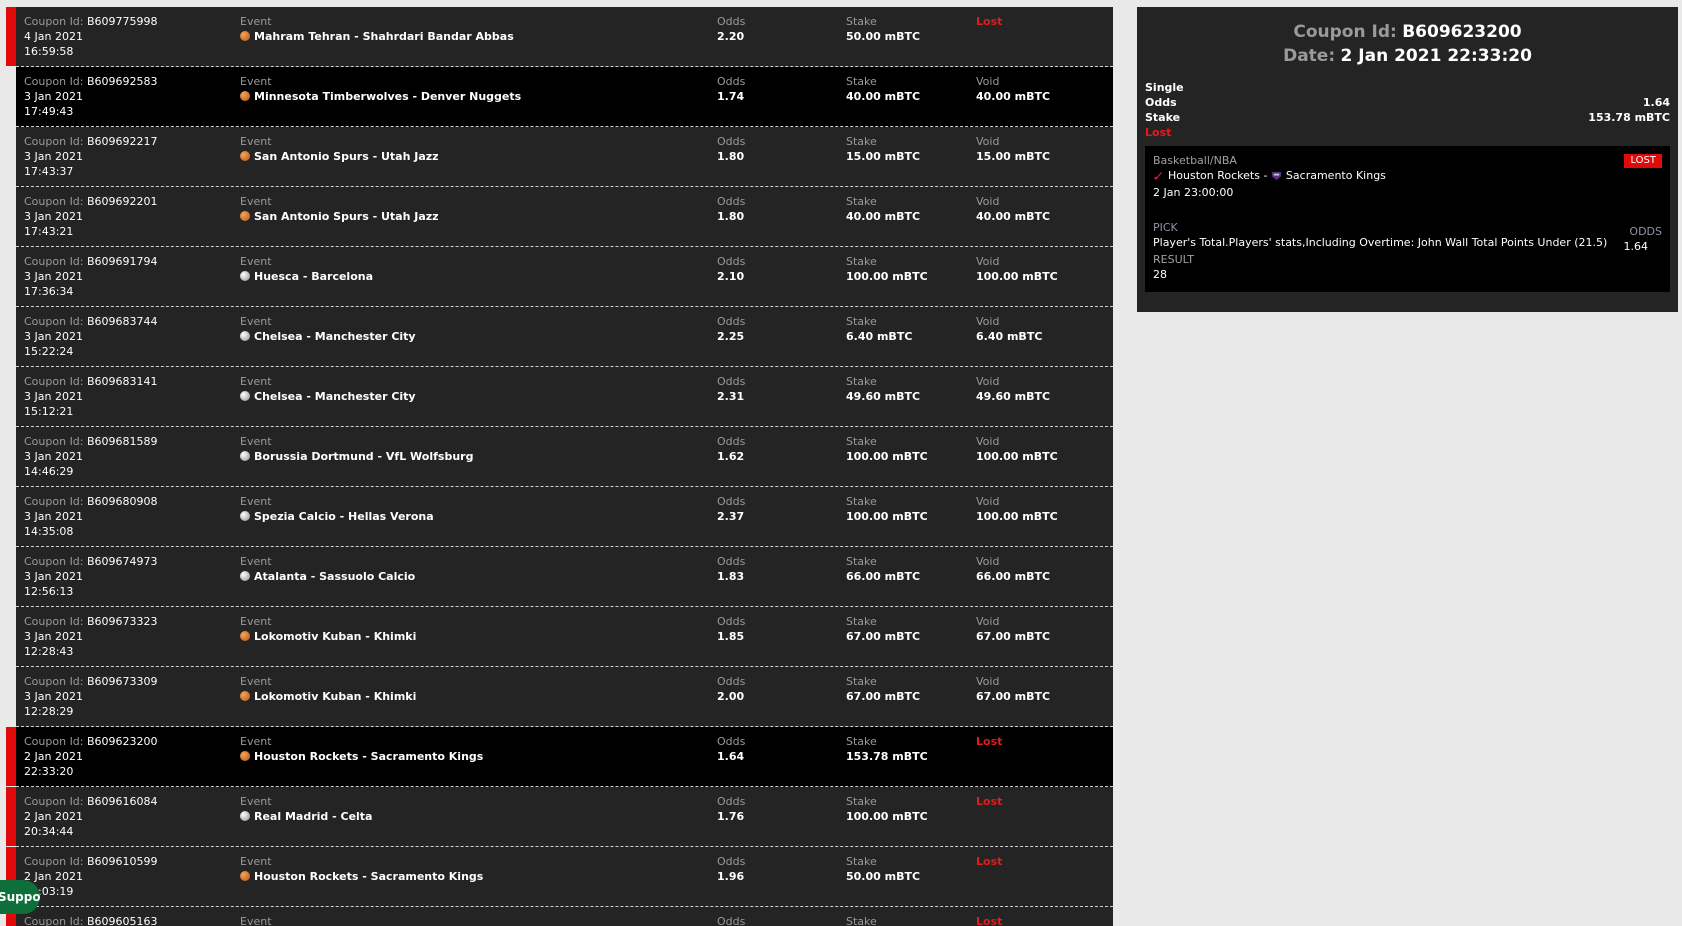 The image size is (1682, 926). Describe the element at coordinates (1044, 89) in the screenshot. I see `result-cell: Void 40.00 mBTC` at that location.